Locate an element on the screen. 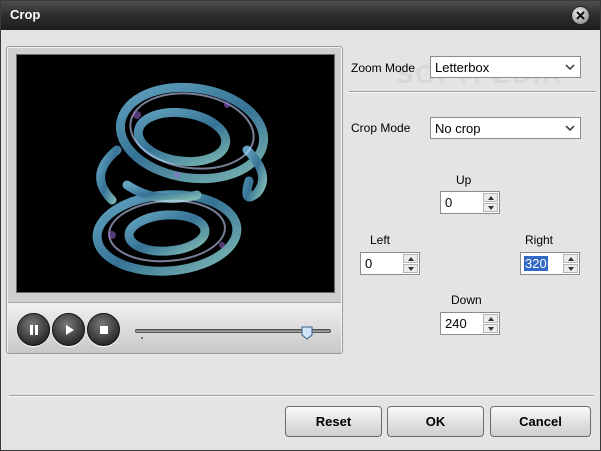 The width and height of the screenshot is (601, 451). pause-icon is located at coordinates (33, 329).